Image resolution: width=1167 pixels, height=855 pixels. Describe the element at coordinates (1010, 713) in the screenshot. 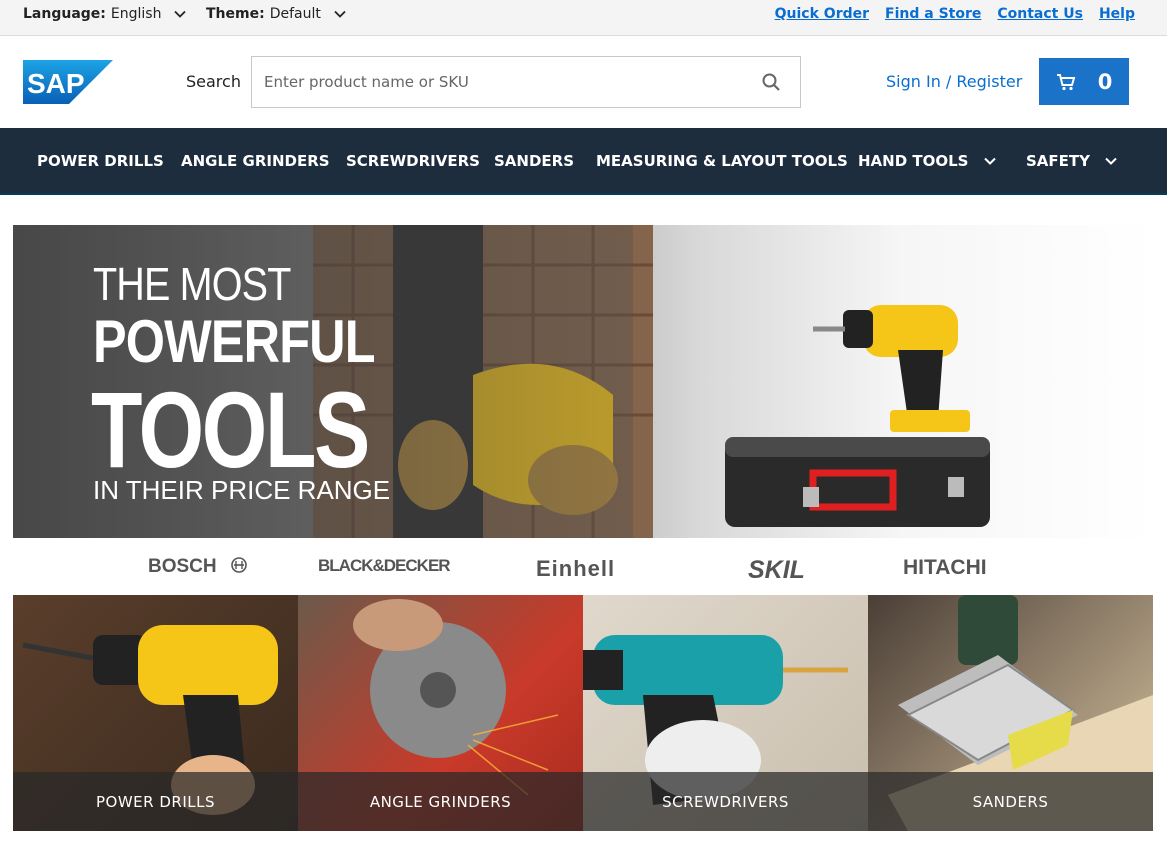

I see `category-tile-sanders: SANDERS` at that location.